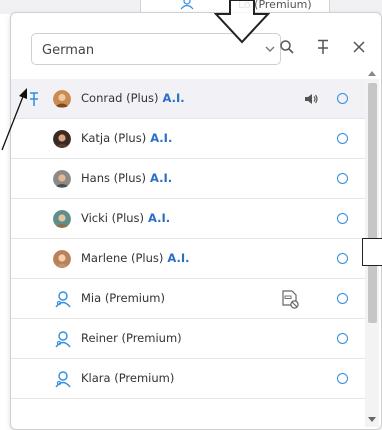 This screenshot has width=382, height=430. What do you see at coordinates (188, 179) in the screenshot?
I see `contact-row-hans: Hans (Plus) A.I.` at bounding box center [188, 179].